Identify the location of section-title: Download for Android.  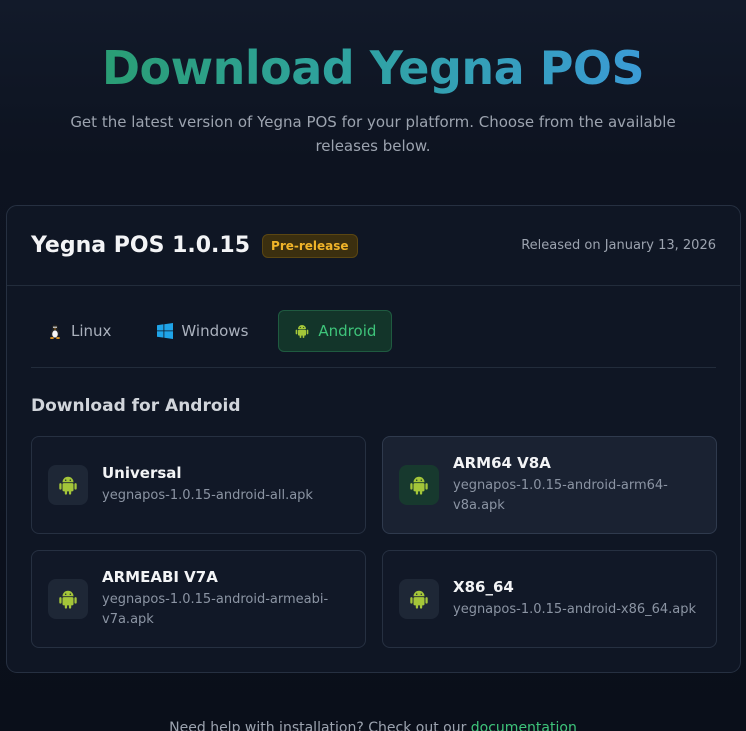
(136, 406).